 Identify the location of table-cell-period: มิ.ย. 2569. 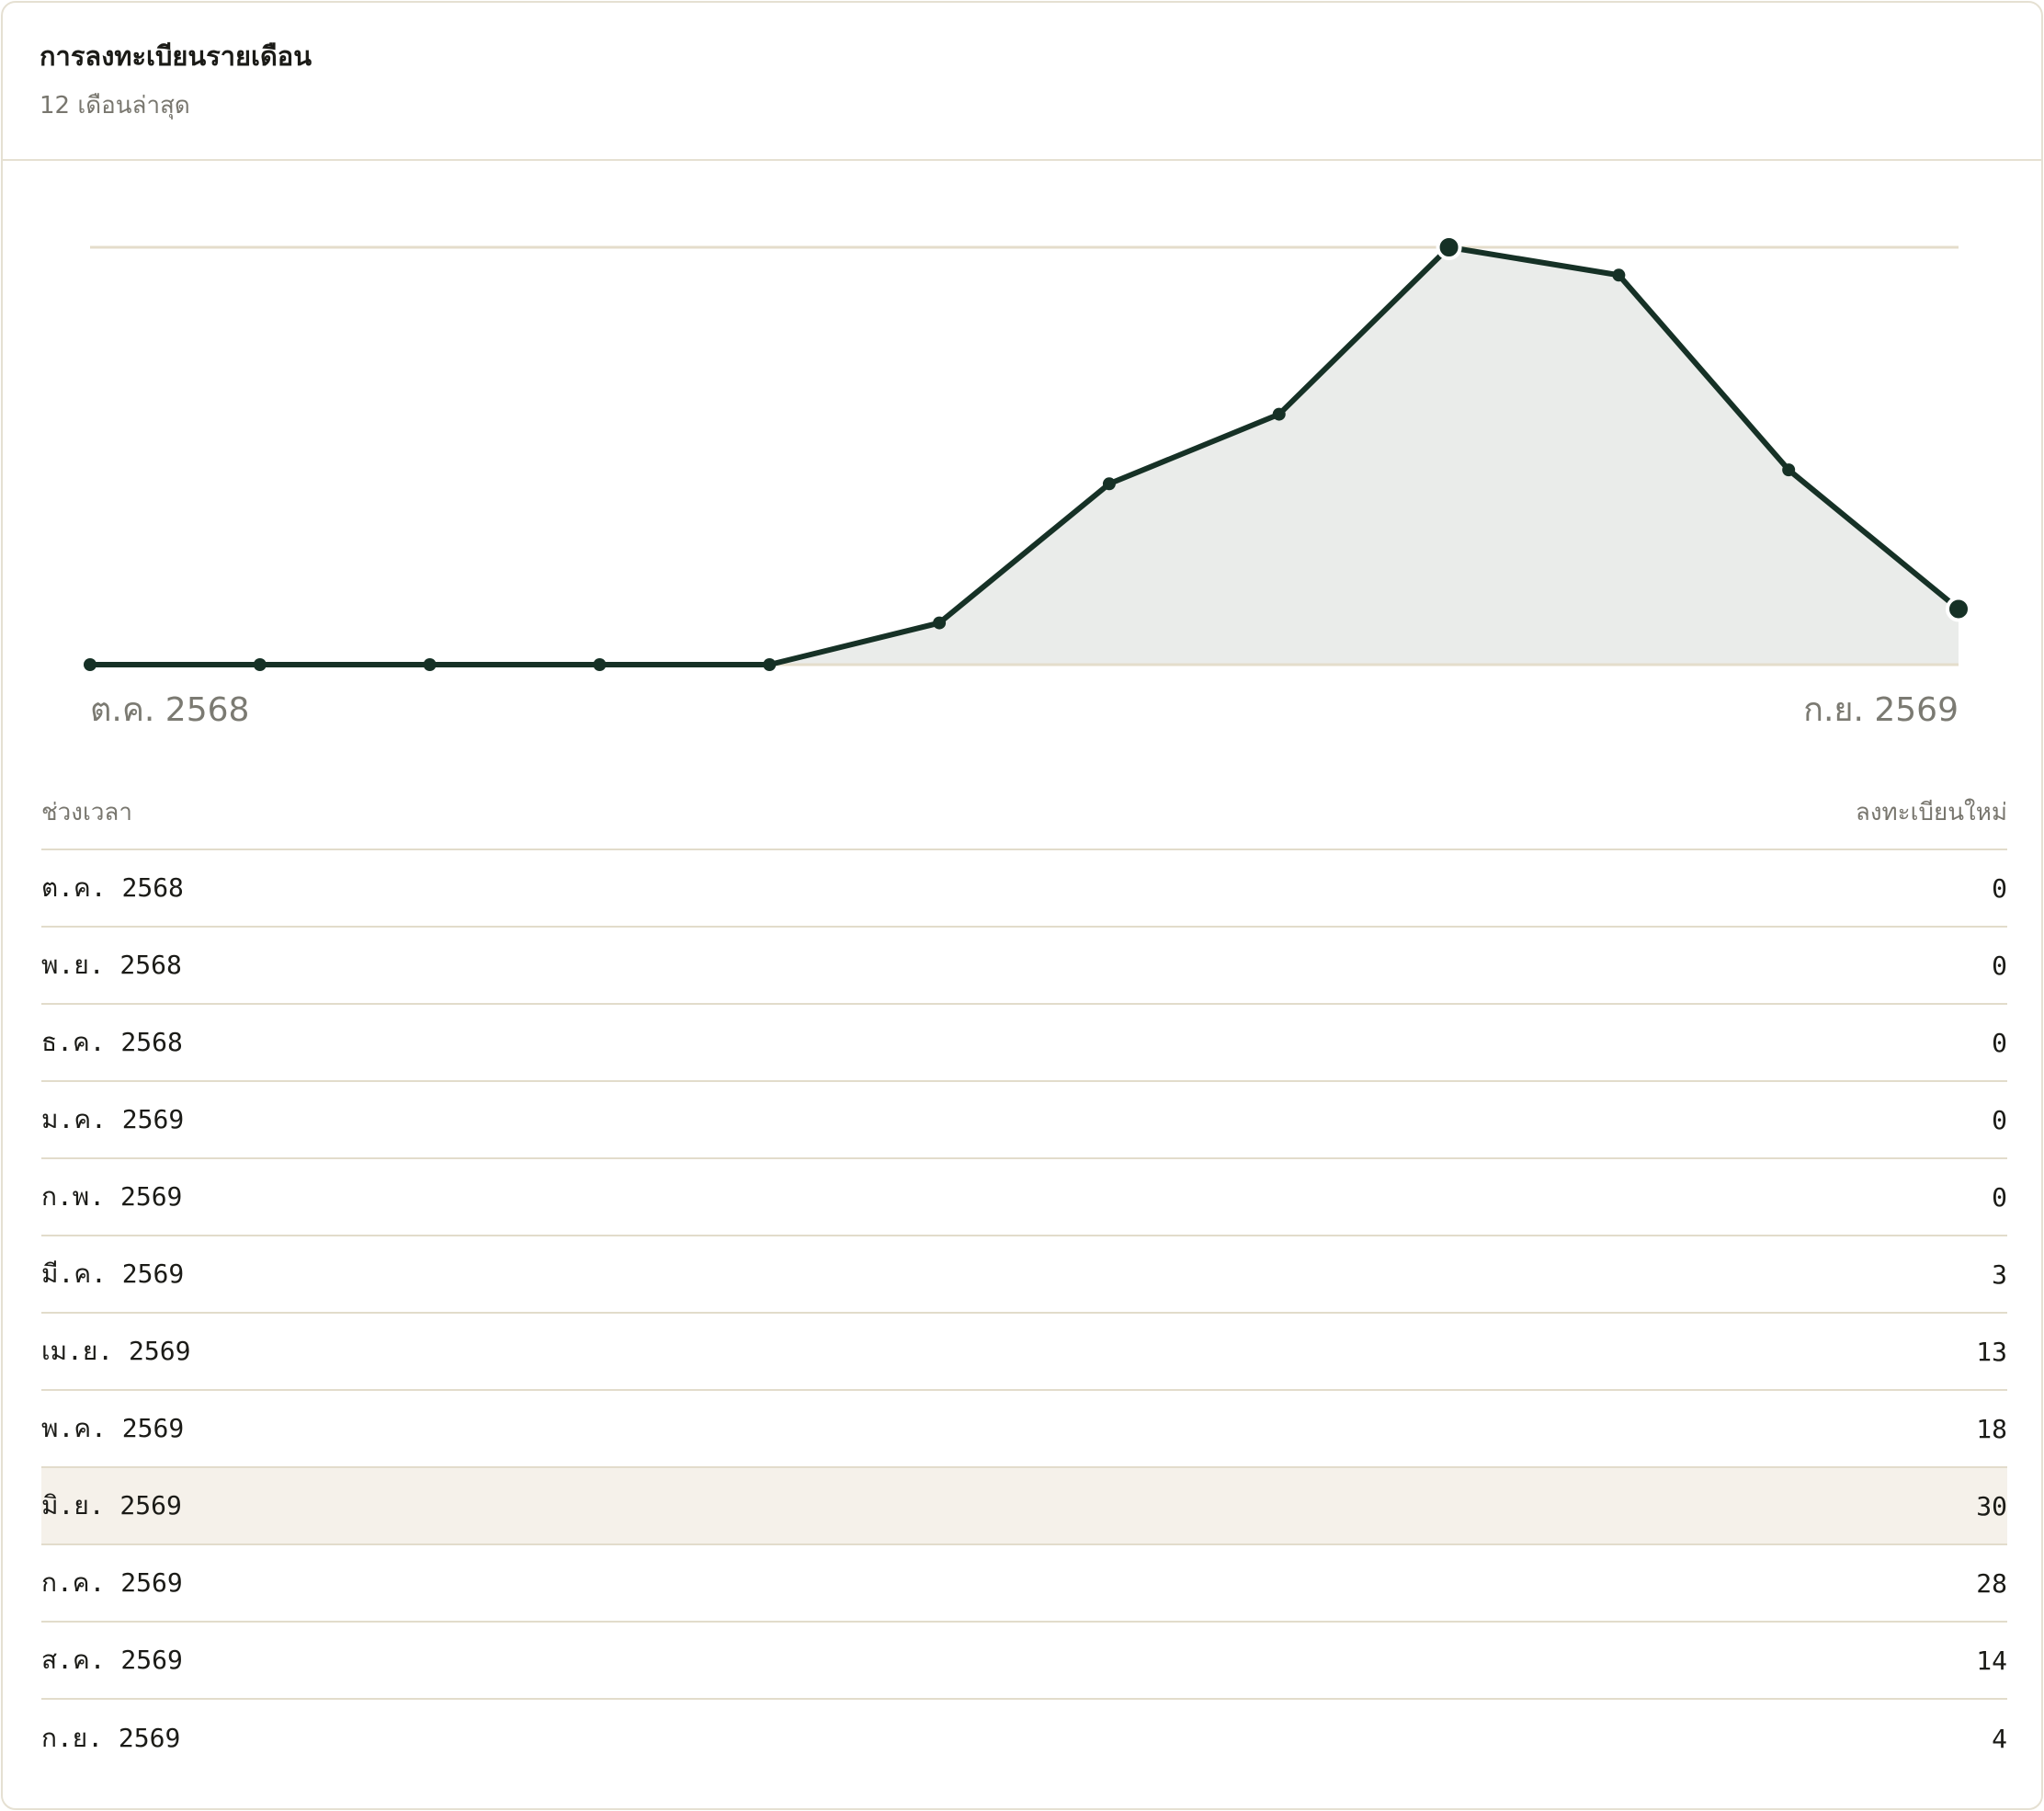
(111, 1505).